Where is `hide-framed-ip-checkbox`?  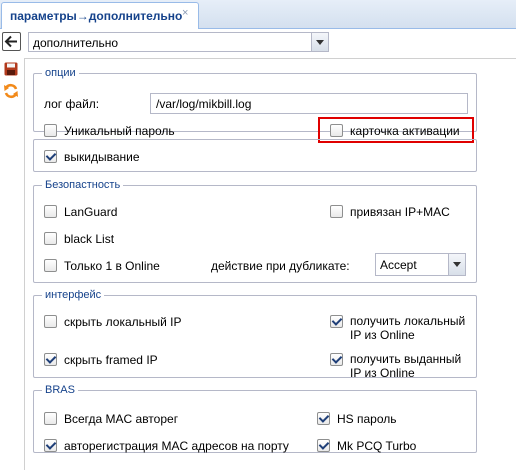
hide-framed-ip-checkbox is located at coordinates (50, 359).